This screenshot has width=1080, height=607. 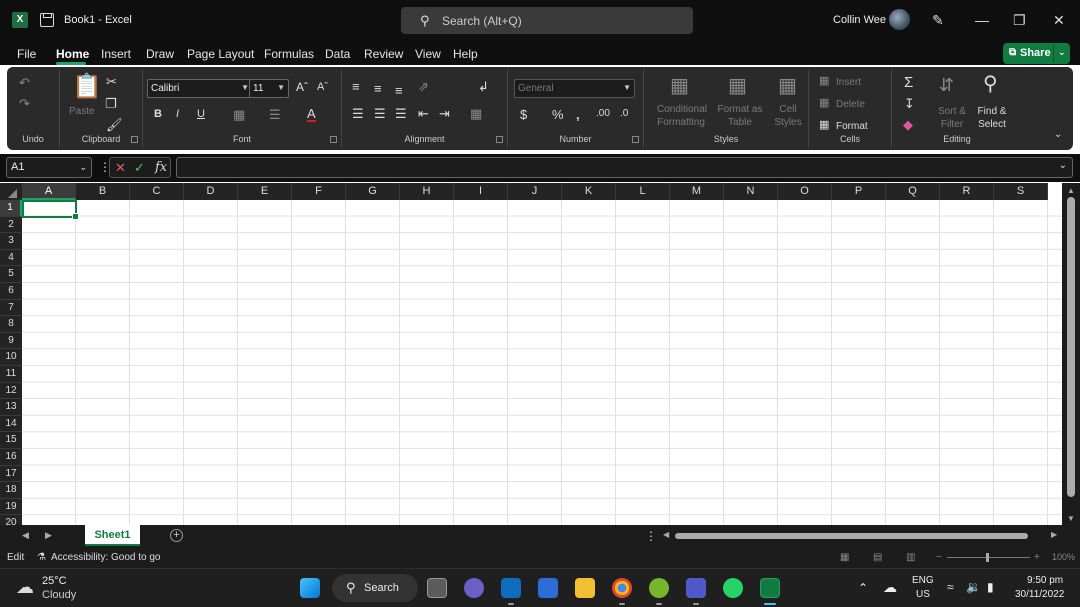 What do you see at coordinates (624, 114) in the screenshot?
I see `decrease-decimal-icon: .0` at bounding box center [624, 114].